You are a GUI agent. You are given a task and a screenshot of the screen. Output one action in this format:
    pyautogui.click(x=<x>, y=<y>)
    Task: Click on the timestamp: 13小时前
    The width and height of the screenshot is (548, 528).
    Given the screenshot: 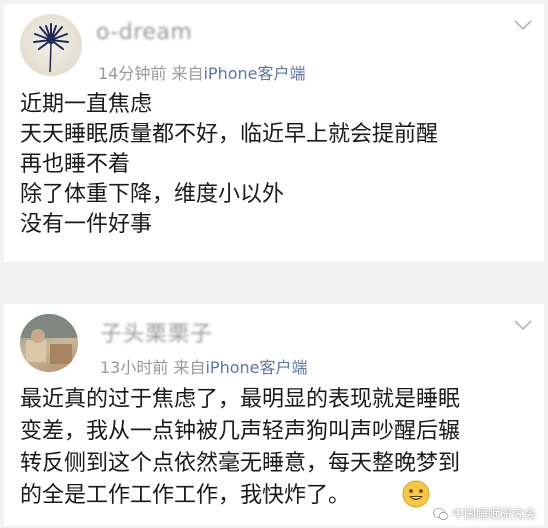 What is the action you would take?
    pyautogui.click(x=134, y=367)
    